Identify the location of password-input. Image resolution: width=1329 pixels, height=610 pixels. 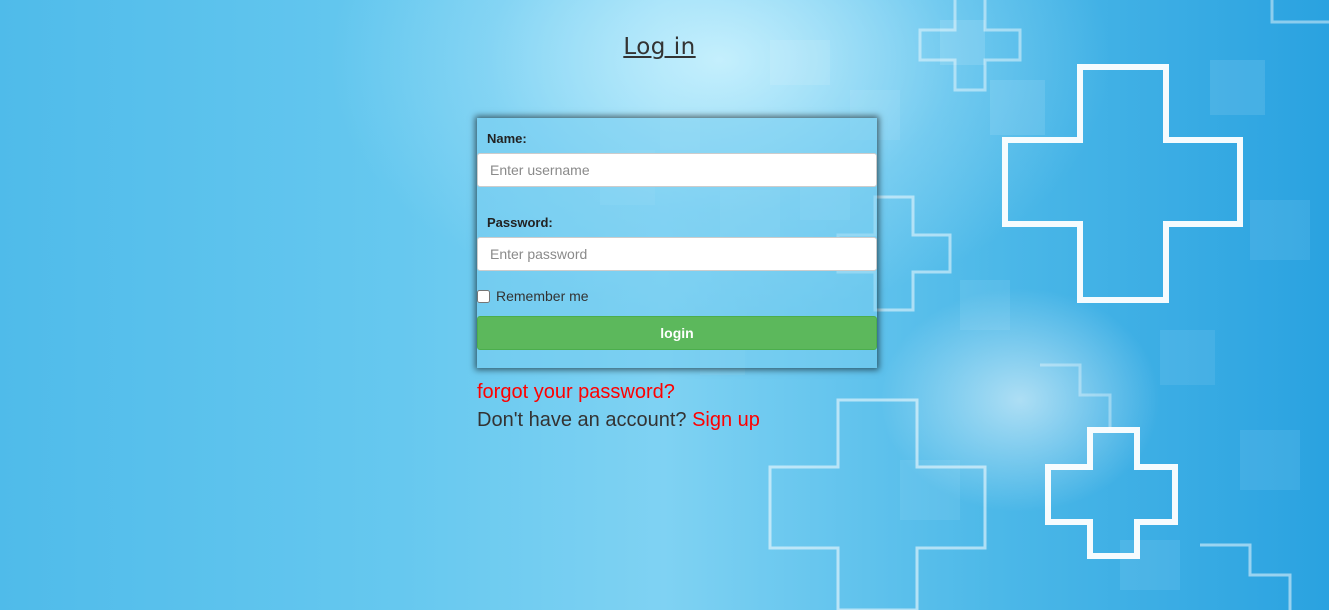
(677, 254).